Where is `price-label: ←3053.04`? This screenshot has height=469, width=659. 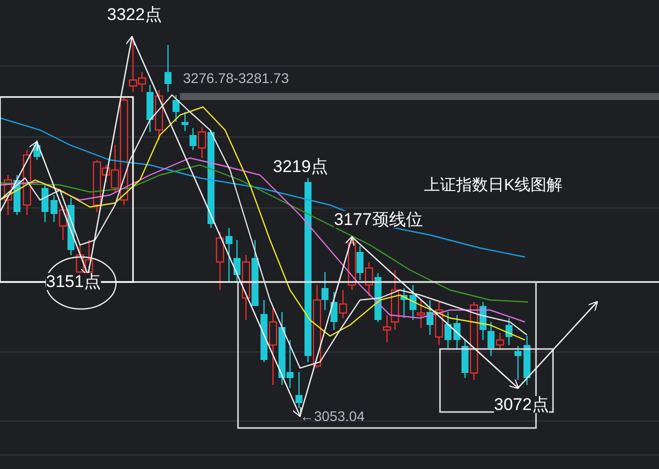 price-label: ←3053.04 is located at coordinates (332, 416).